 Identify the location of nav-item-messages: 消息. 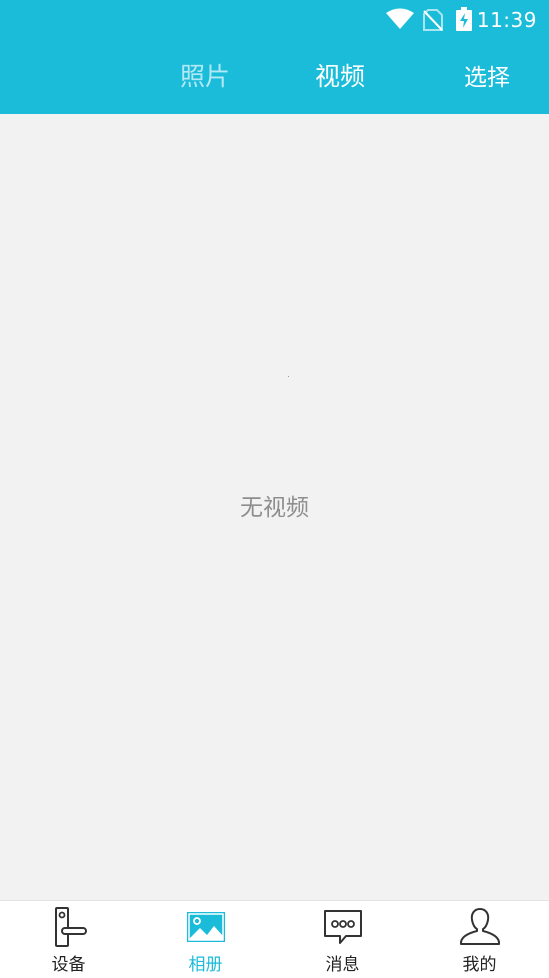
(342, 939).